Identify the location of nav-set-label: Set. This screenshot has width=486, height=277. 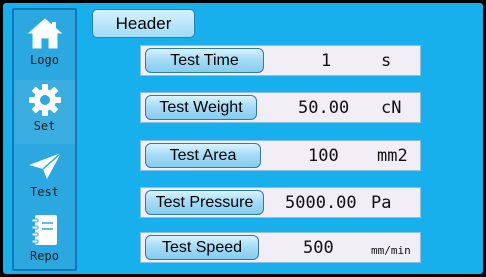
(44, 126).